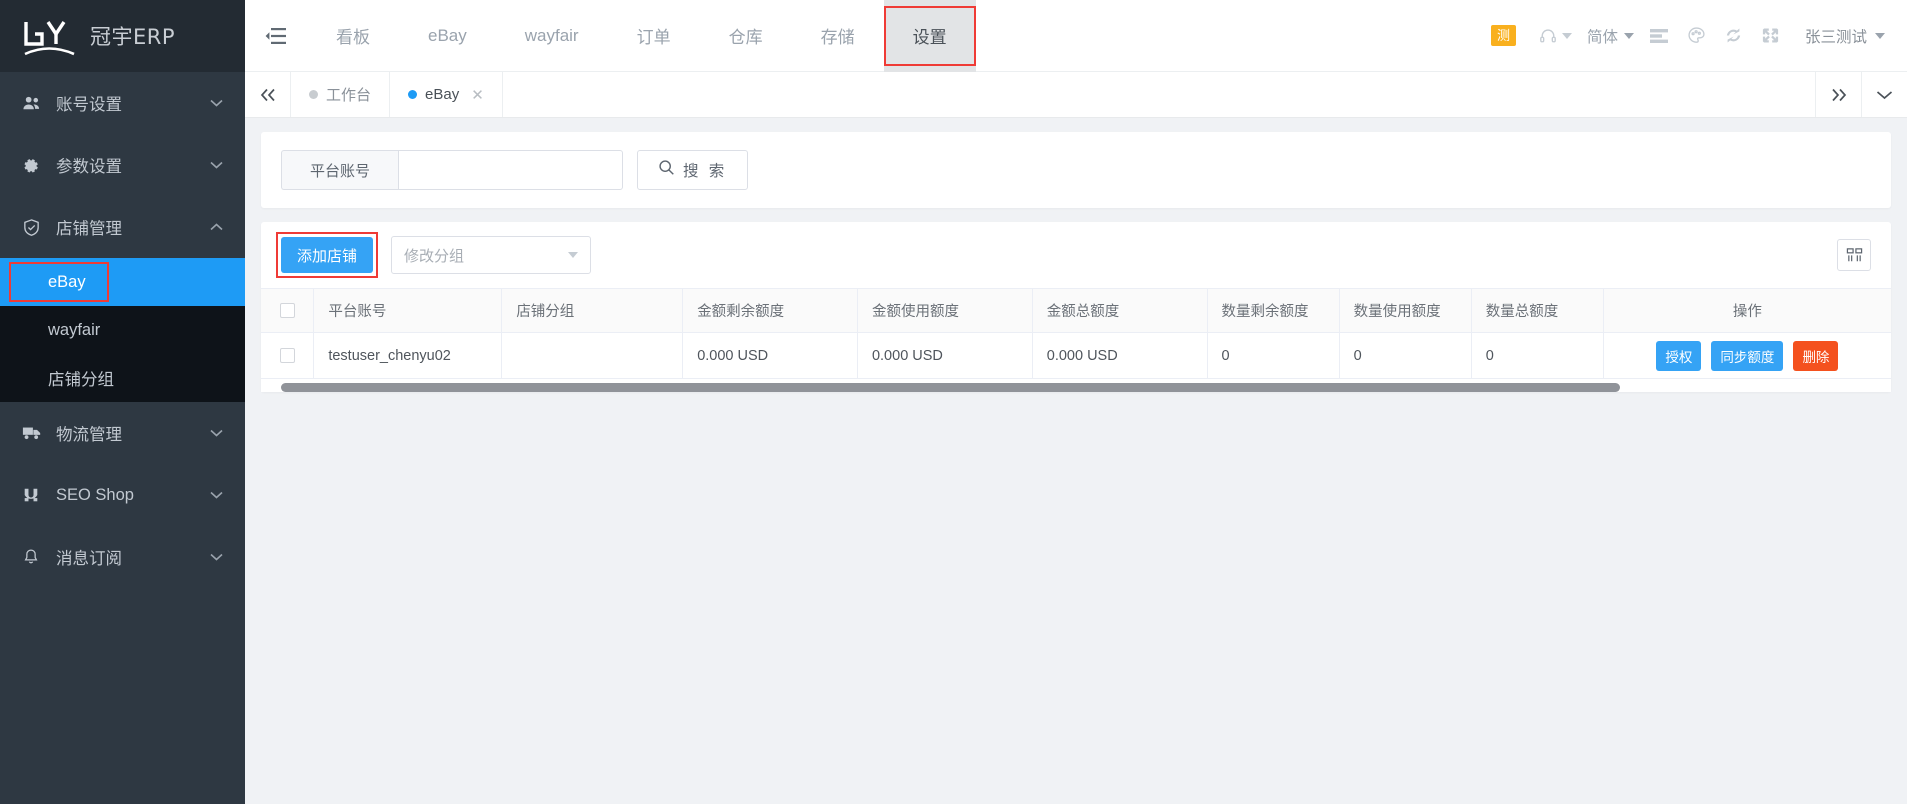 This screenshot has width=1907, height=804. I want to click on add-shop-button: 添加店铺, so click(327, 255).